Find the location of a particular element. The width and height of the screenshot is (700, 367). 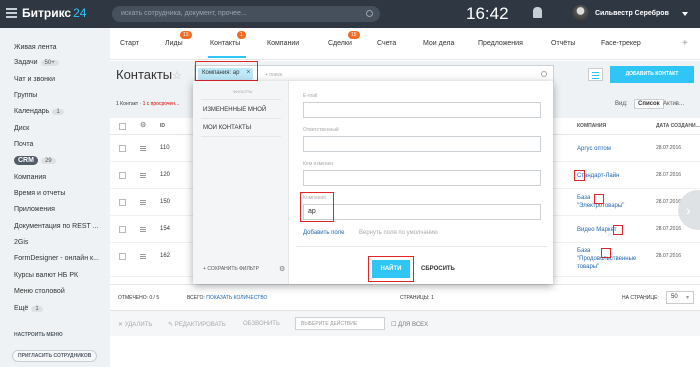

sidebar-item-apps: Приложения is located at coordinates (34, 209).